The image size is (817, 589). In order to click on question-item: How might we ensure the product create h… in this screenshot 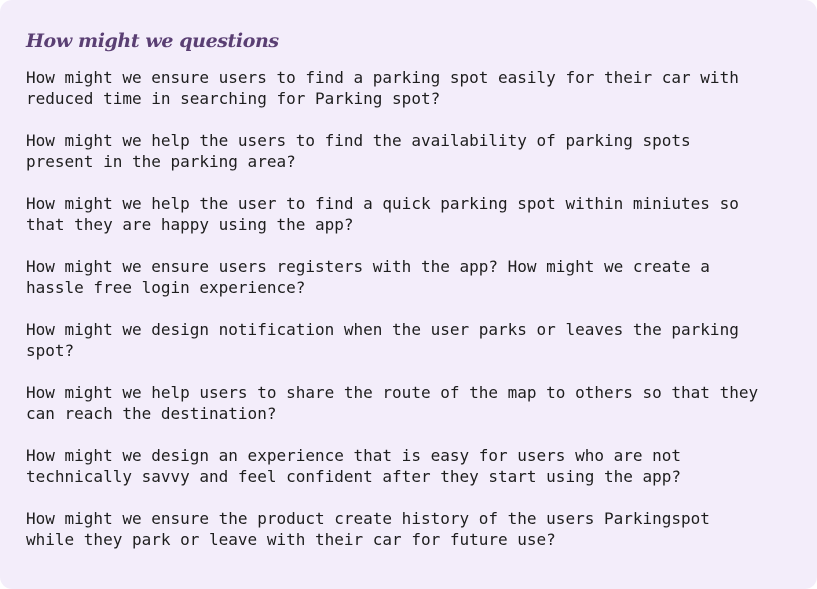, I will do `click(368, 529)`.